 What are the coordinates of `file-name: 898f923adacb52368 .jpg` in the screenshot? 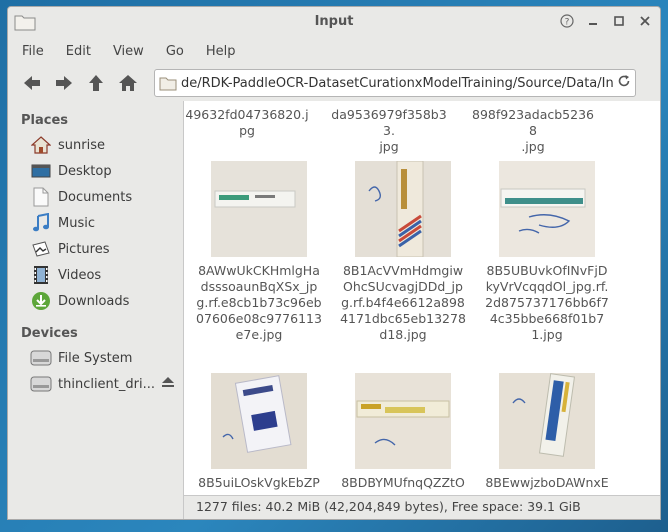 It's located at (533, 130).